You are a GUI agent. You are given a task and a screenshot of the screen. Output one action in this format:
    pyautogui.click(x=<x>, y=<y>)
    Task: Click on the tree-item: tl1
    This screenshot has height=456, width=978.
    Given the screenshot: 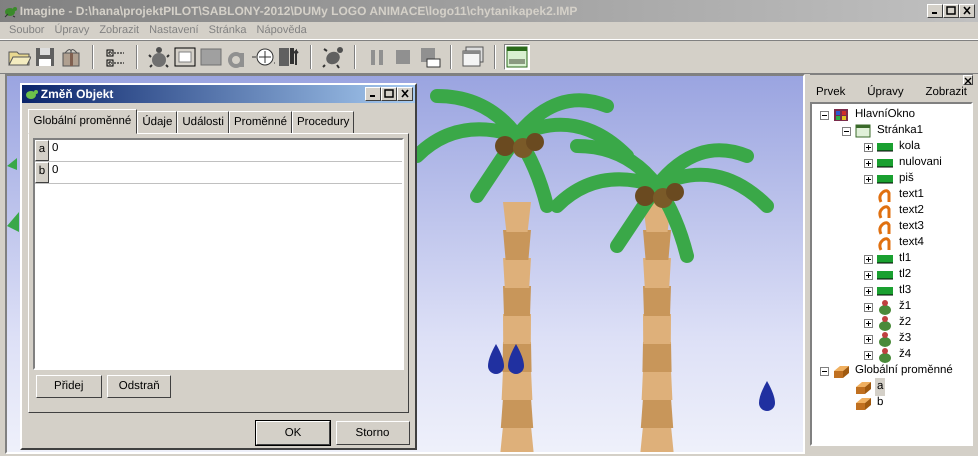 What is the action you would take?
    pyautogui.click(x=905, y=259)
    